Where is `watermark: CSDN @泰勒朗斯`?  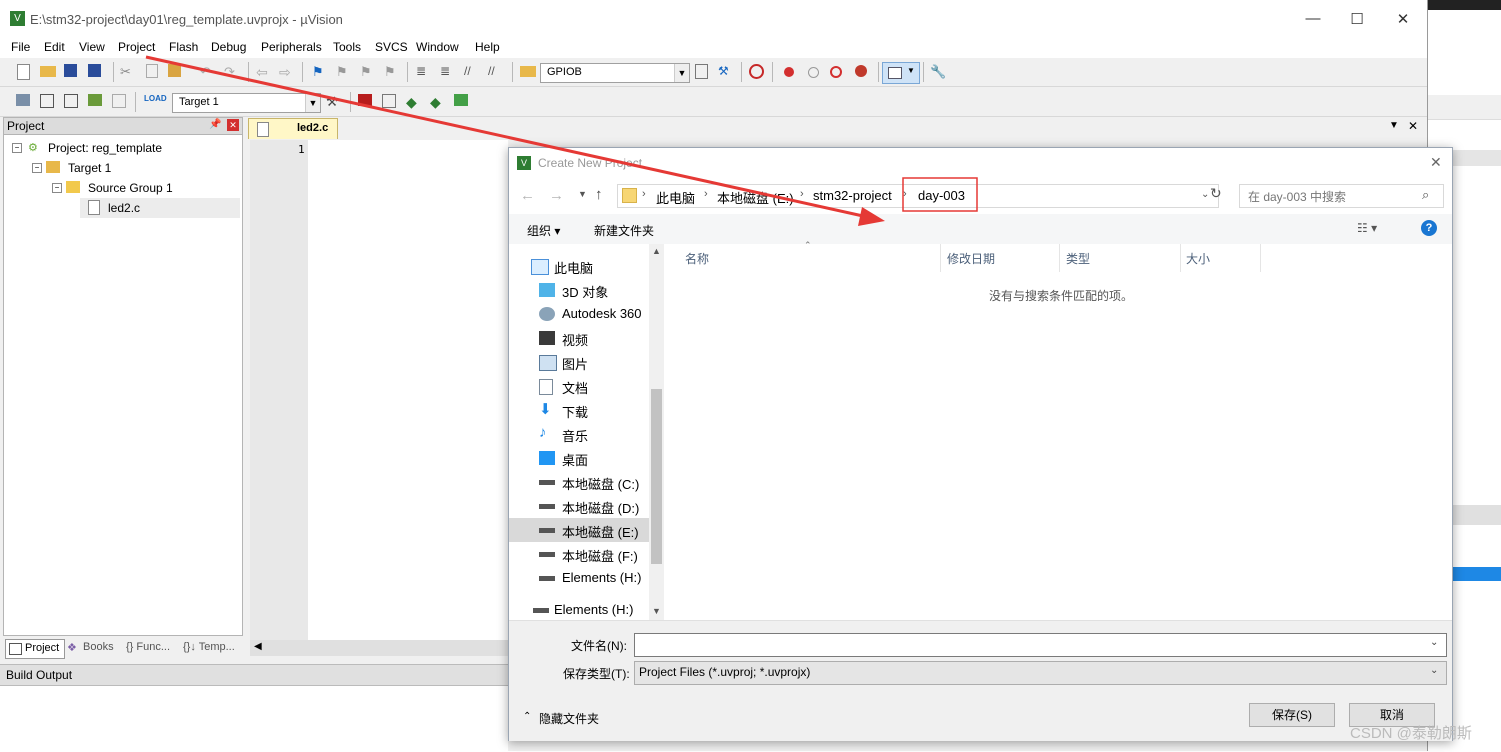
watermark: CSDN @泰勒朗斯 is located at coordinates (1411, 733).